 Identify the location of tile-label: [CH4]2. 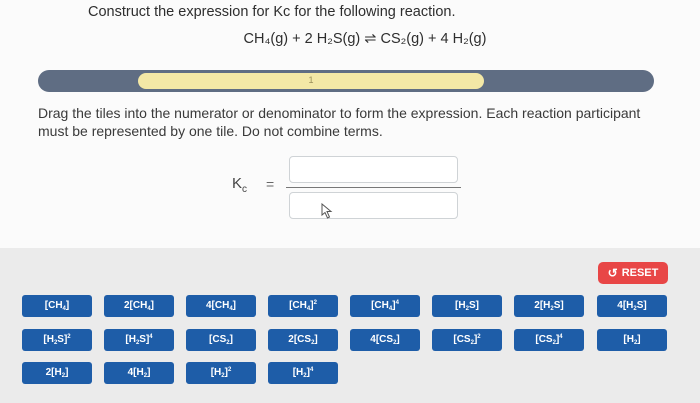
(303, 306).